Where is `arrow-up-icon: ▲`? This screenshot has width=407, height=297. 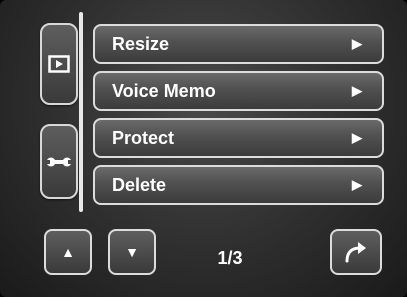 arrow-up-icon: ▲ is located at coordinates (68, 252).